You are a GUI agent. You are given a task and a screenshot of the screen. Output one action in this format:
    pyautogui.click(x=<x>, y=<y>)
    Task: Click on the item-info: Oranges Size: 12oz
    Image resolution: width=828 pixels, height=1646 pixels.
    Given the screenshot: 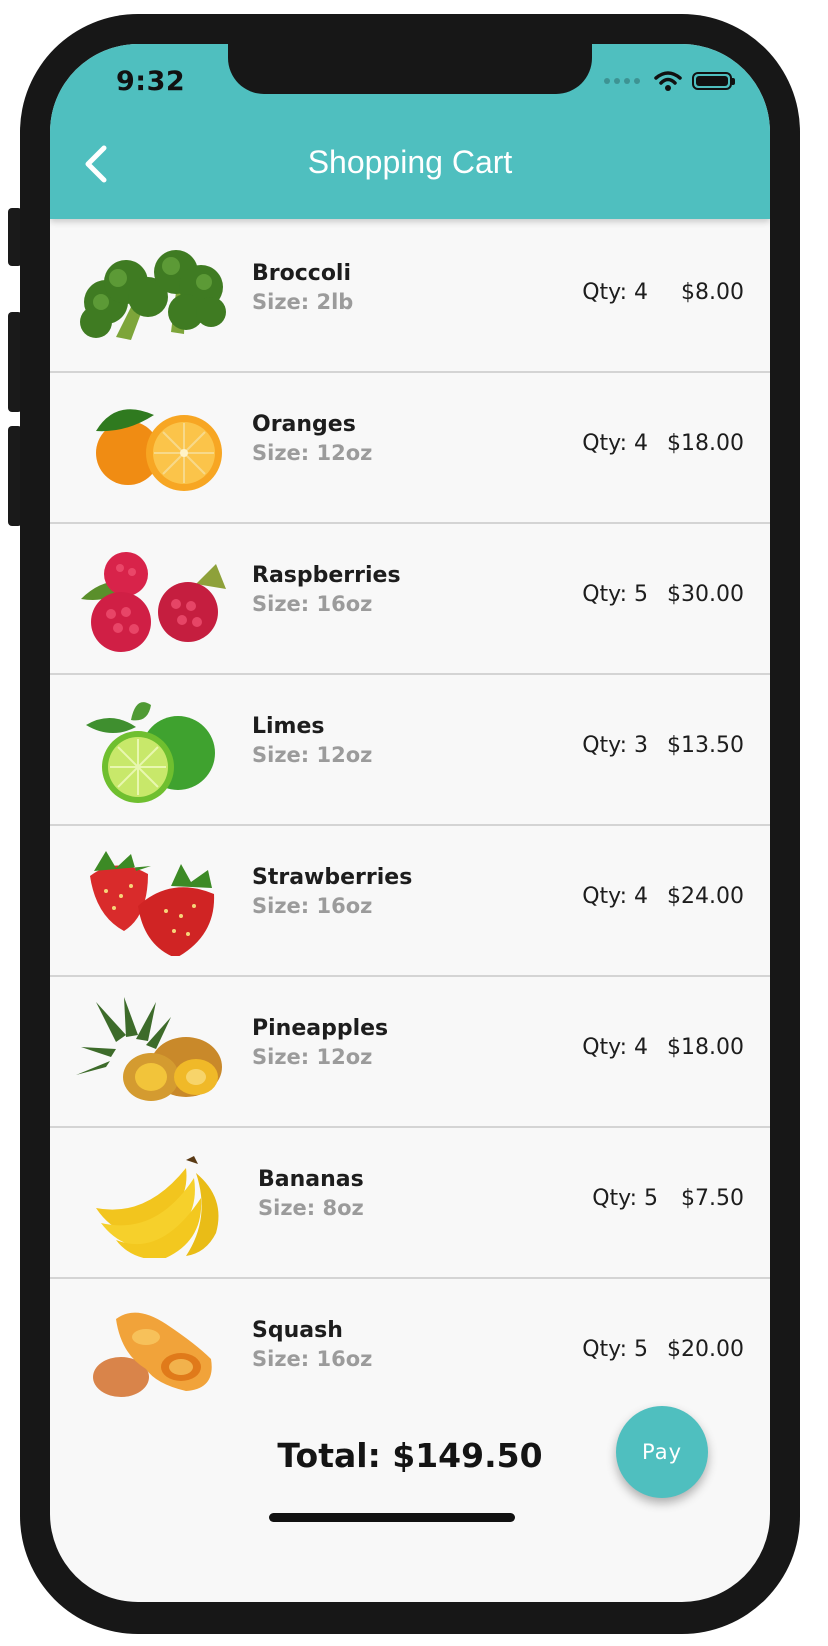 What is the action you would take?
    pyautogui.click(x=312, y=439)
    